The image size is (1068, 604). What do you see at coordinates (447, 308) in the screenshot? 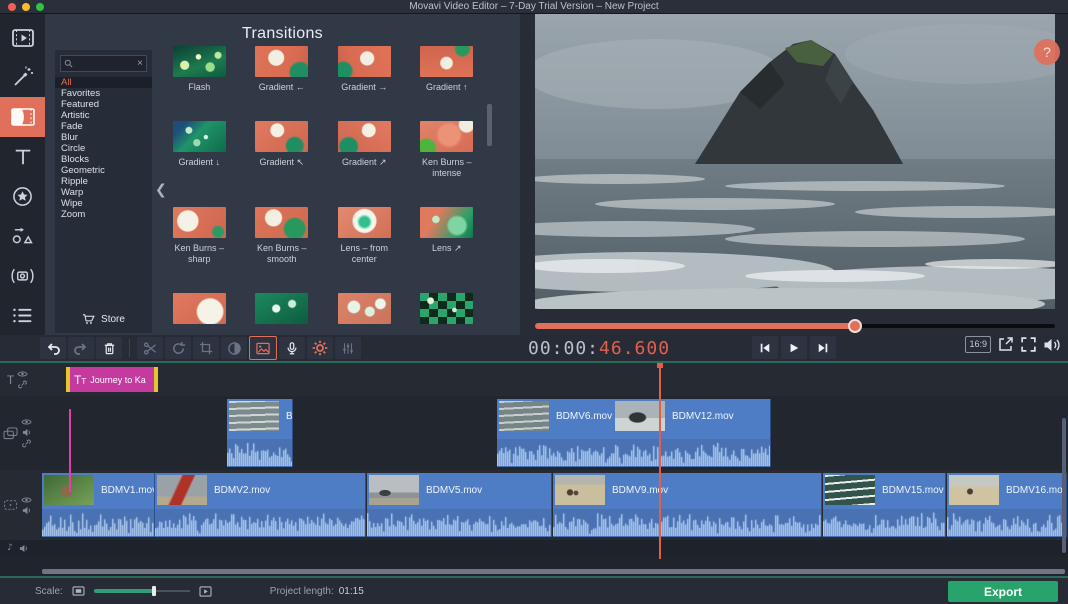
I see `transition-thumbnail` at bounding box center [447, 308].